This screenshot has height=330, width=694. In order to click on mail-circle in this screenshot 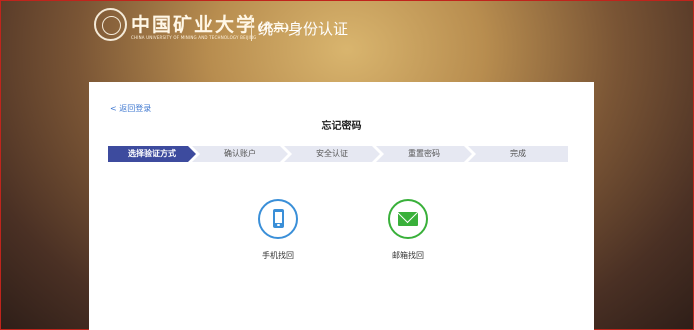, I will do `click(408, 219)`.